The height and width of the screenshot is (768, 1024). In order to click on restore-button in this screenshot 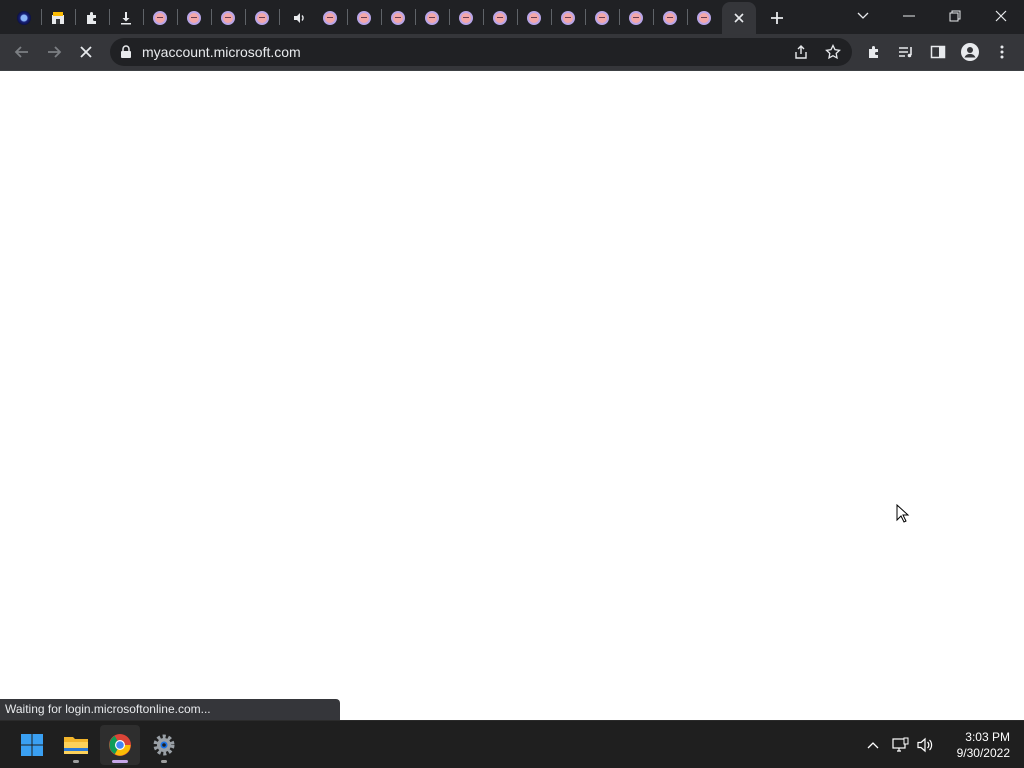, I will do `click(955, 16)`.